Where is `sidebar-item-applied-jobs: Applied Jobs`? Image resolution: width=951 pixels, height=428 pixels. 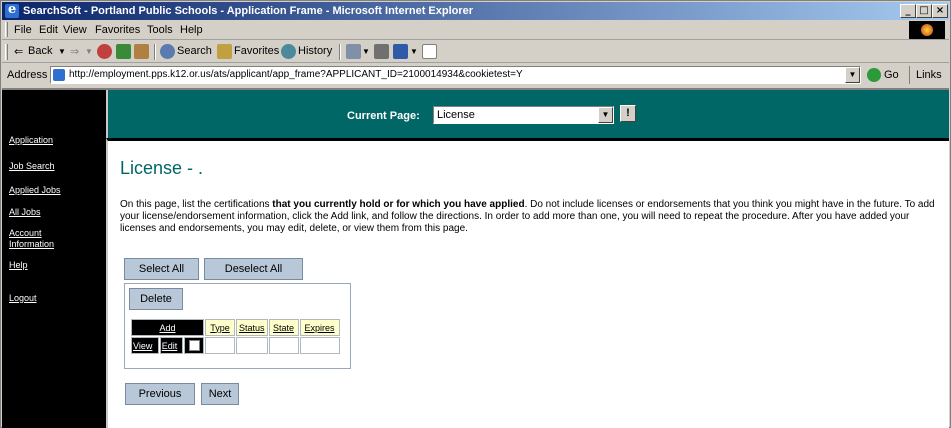 sidebar-item-applied-jobs: Applied Jobs is located at coordinates (35, 190).